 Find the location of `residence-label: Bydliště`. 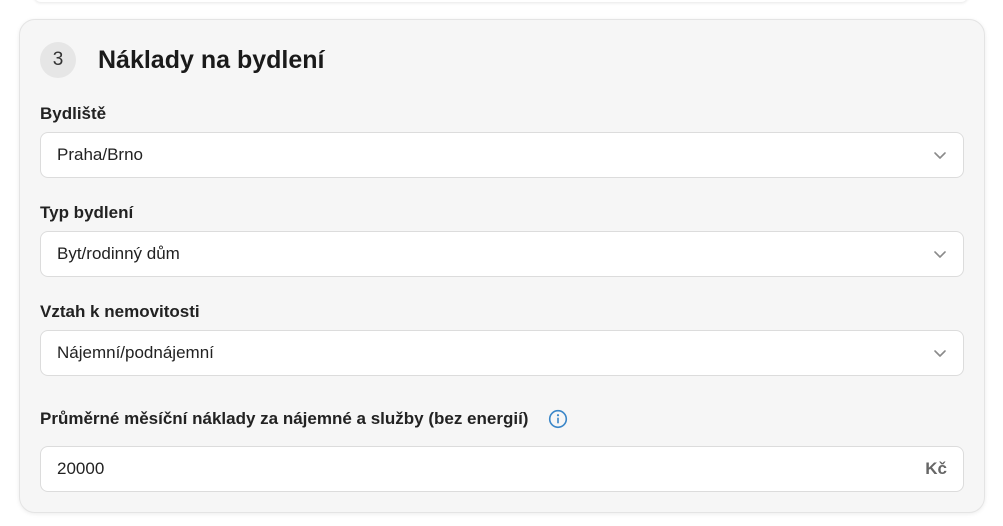

residence-label: Bydliště is located at coordinates (73, 114).